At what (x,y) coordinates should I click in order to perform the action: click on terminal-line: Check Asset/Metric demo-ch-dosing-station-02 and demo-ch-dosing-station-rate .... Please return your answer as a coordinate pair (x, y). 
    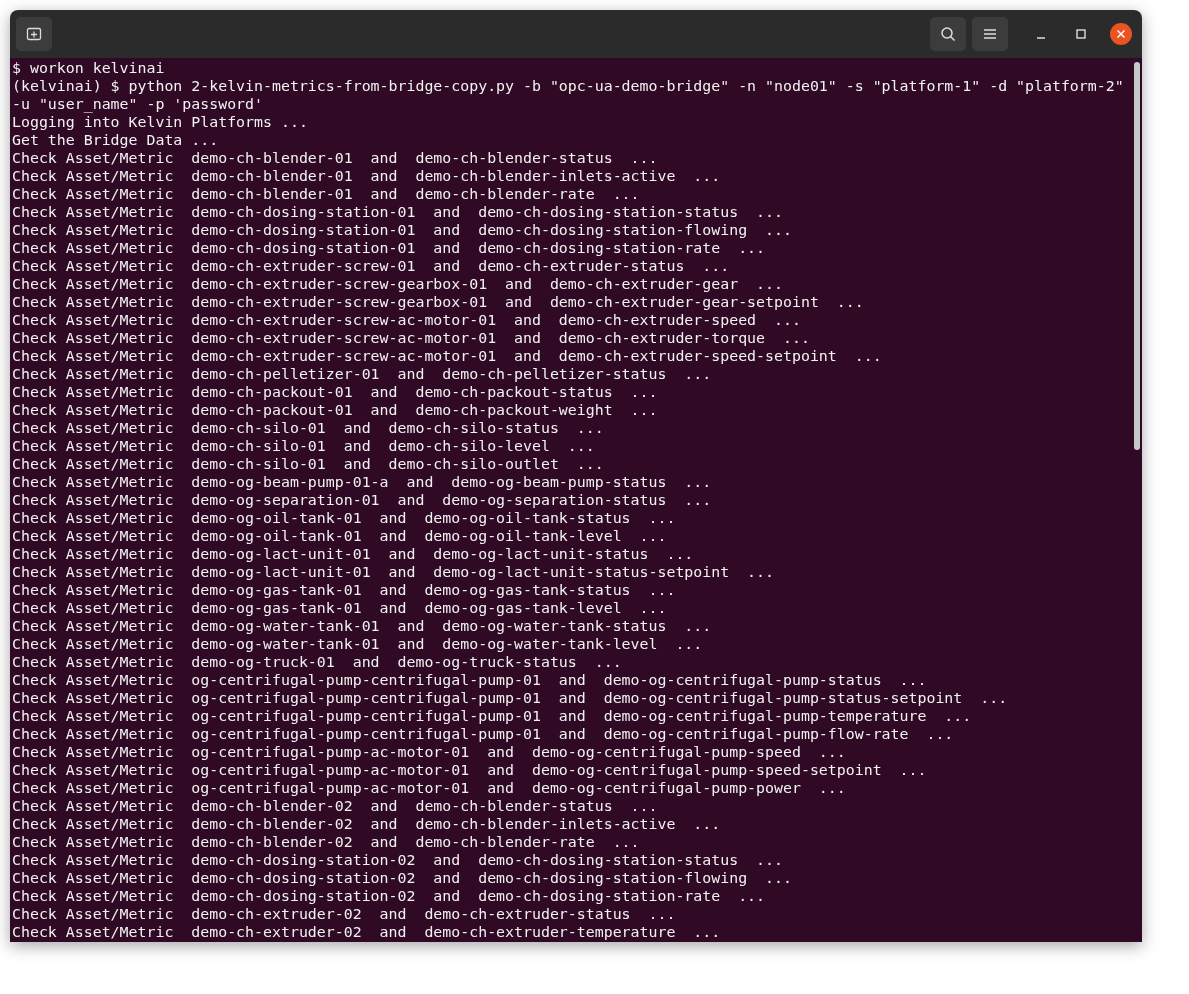
    Looking at the image, I should click on (389, 896).